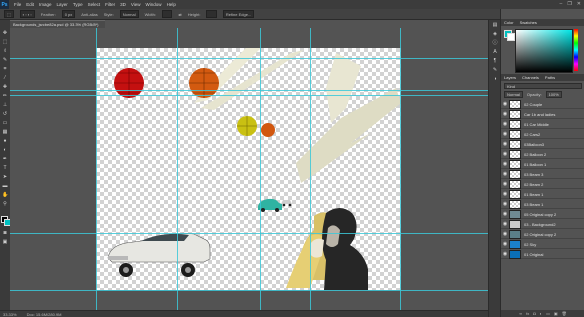 The width and height of the screenshot is (584, 317). I want to click on zoom-level: 33.33%, so click(10, 314).